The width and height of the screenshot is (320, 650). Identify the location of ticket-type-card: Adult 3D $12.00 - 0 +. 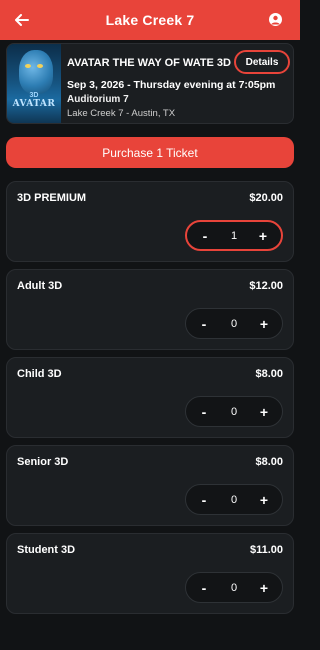
(150, 309).